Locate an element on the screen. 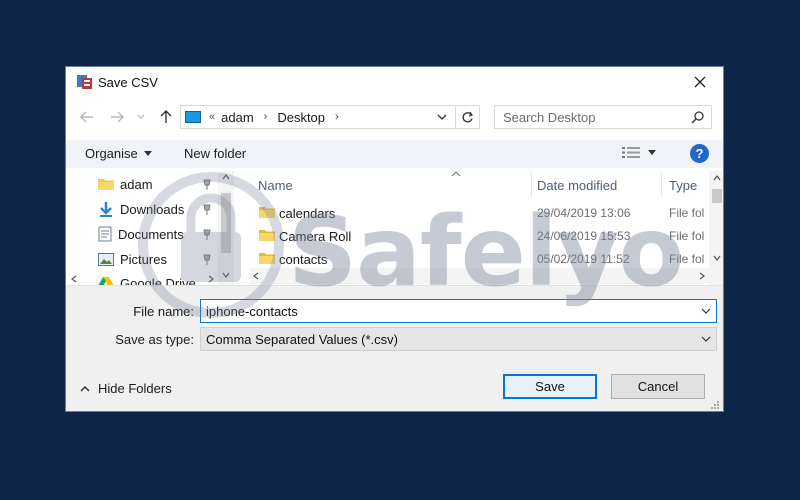 This screenshot has height=500, width=800. up-button is located at coordinates (166, 117).